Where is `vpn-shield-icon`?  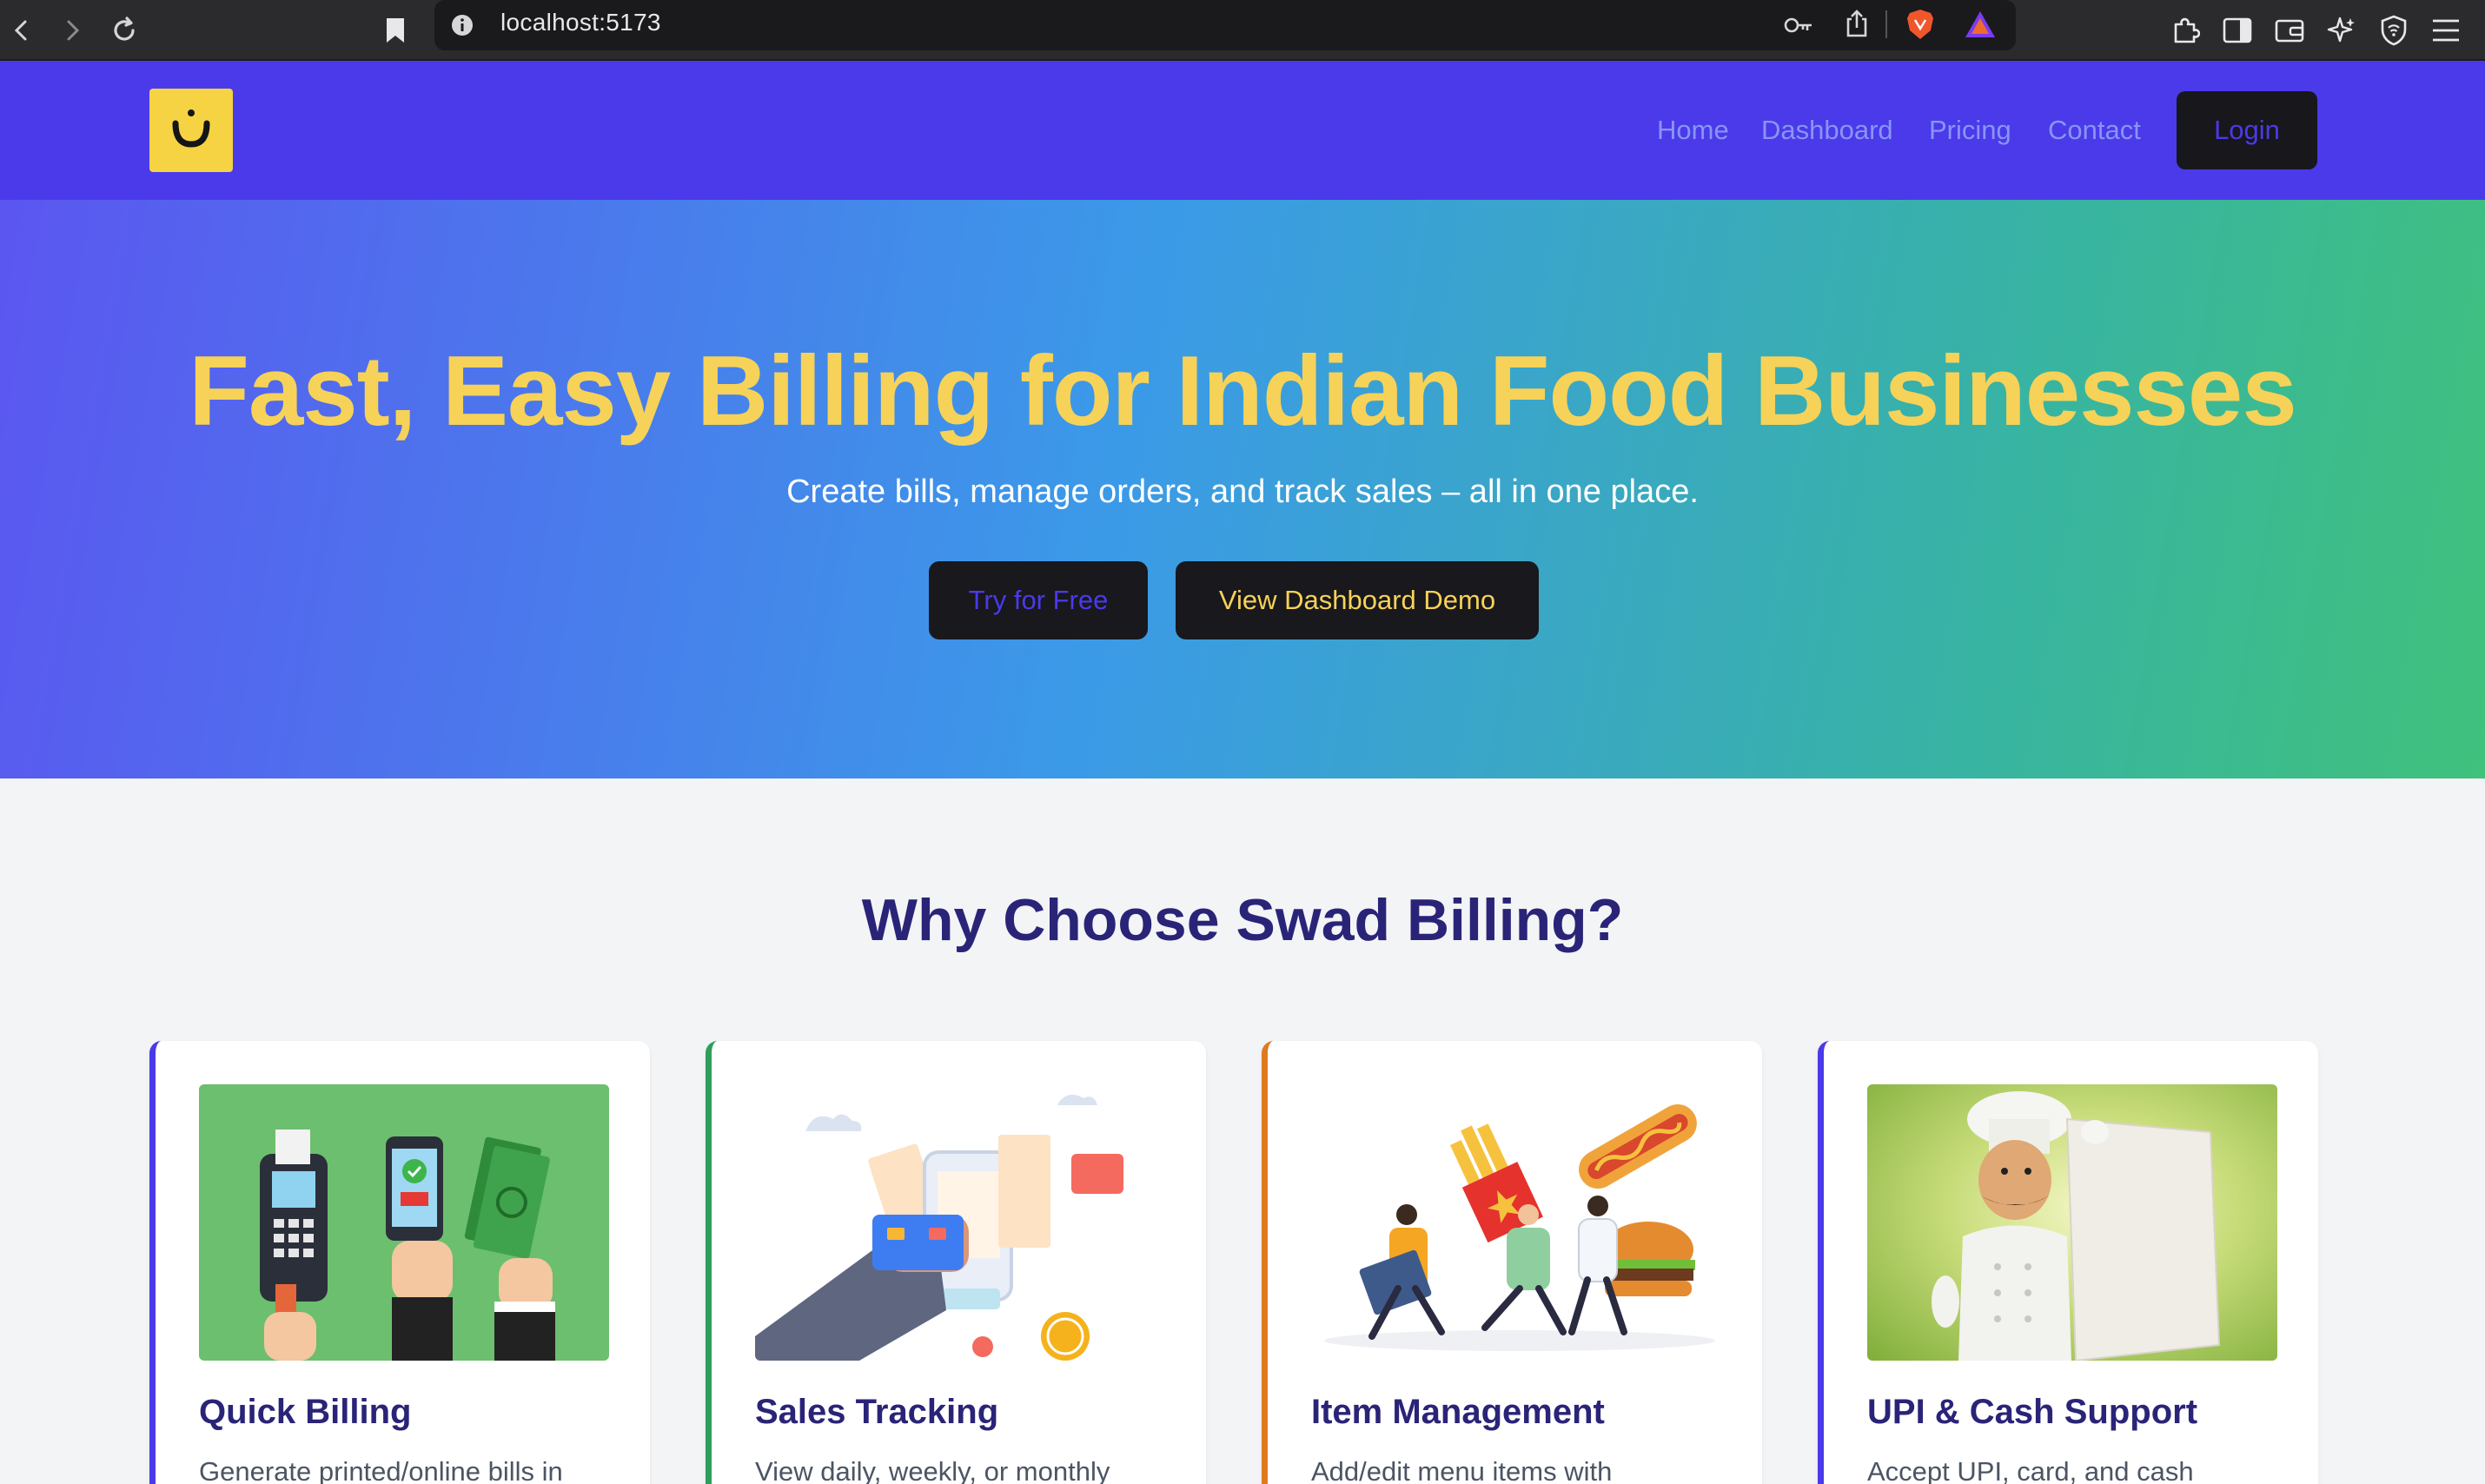 vpn-shield-icon is located at coordinates (2393, 30).